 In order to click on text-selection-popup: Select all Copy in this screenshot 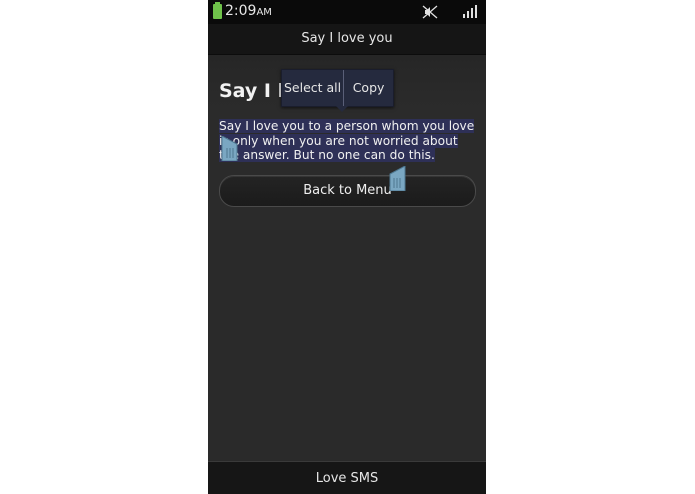, I will do `click(337, 90)`.